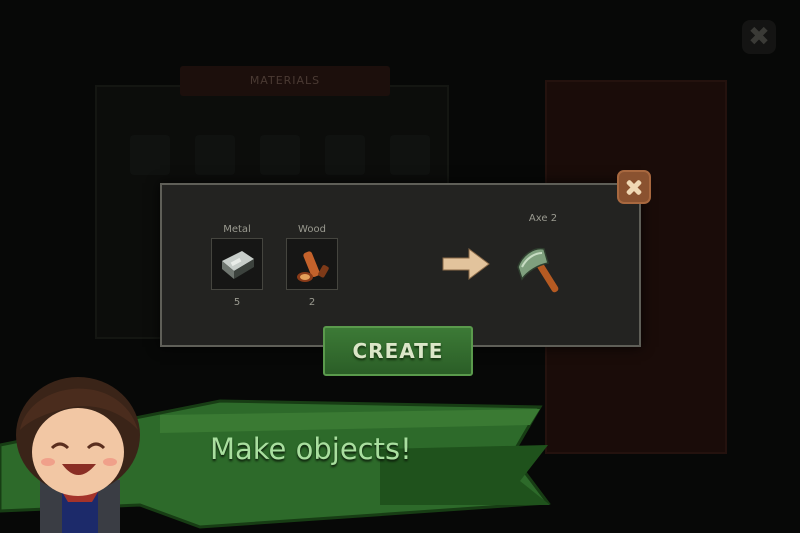 This screenshot has height=533, width=800. Describe the element at coordinates (311, 449) in the screenshot. I see `tutorial-message: Make objects!` at that location.